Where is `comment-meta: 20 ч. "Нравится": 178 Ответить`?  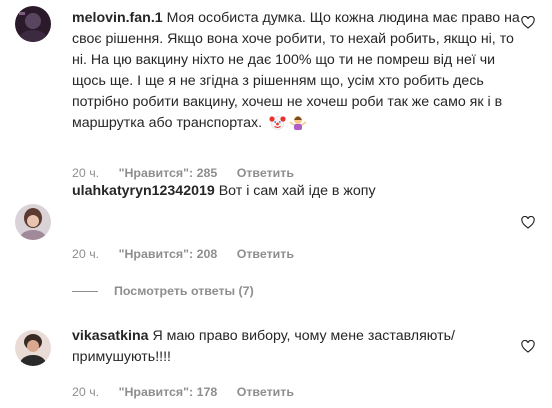
comment-meta: 20 ч. "Нравится": 178 Ответить is located at coordinates (183, 392).